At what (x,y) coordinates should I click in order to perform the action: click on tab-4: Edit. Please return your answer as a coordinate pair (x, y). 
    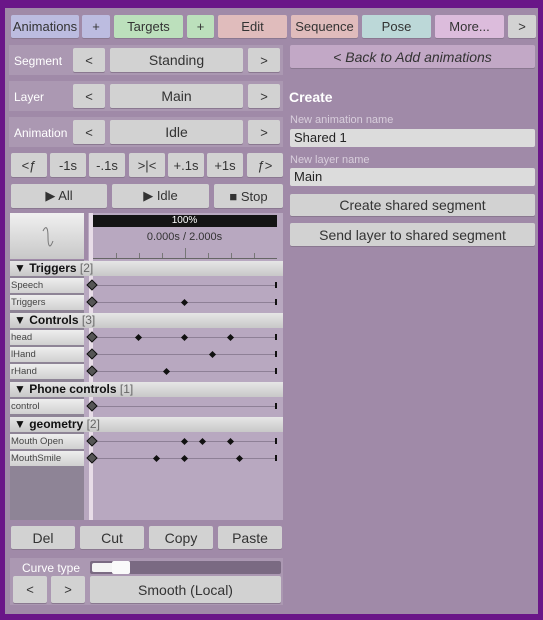
    Looking at the image, I should click on (252, 26).